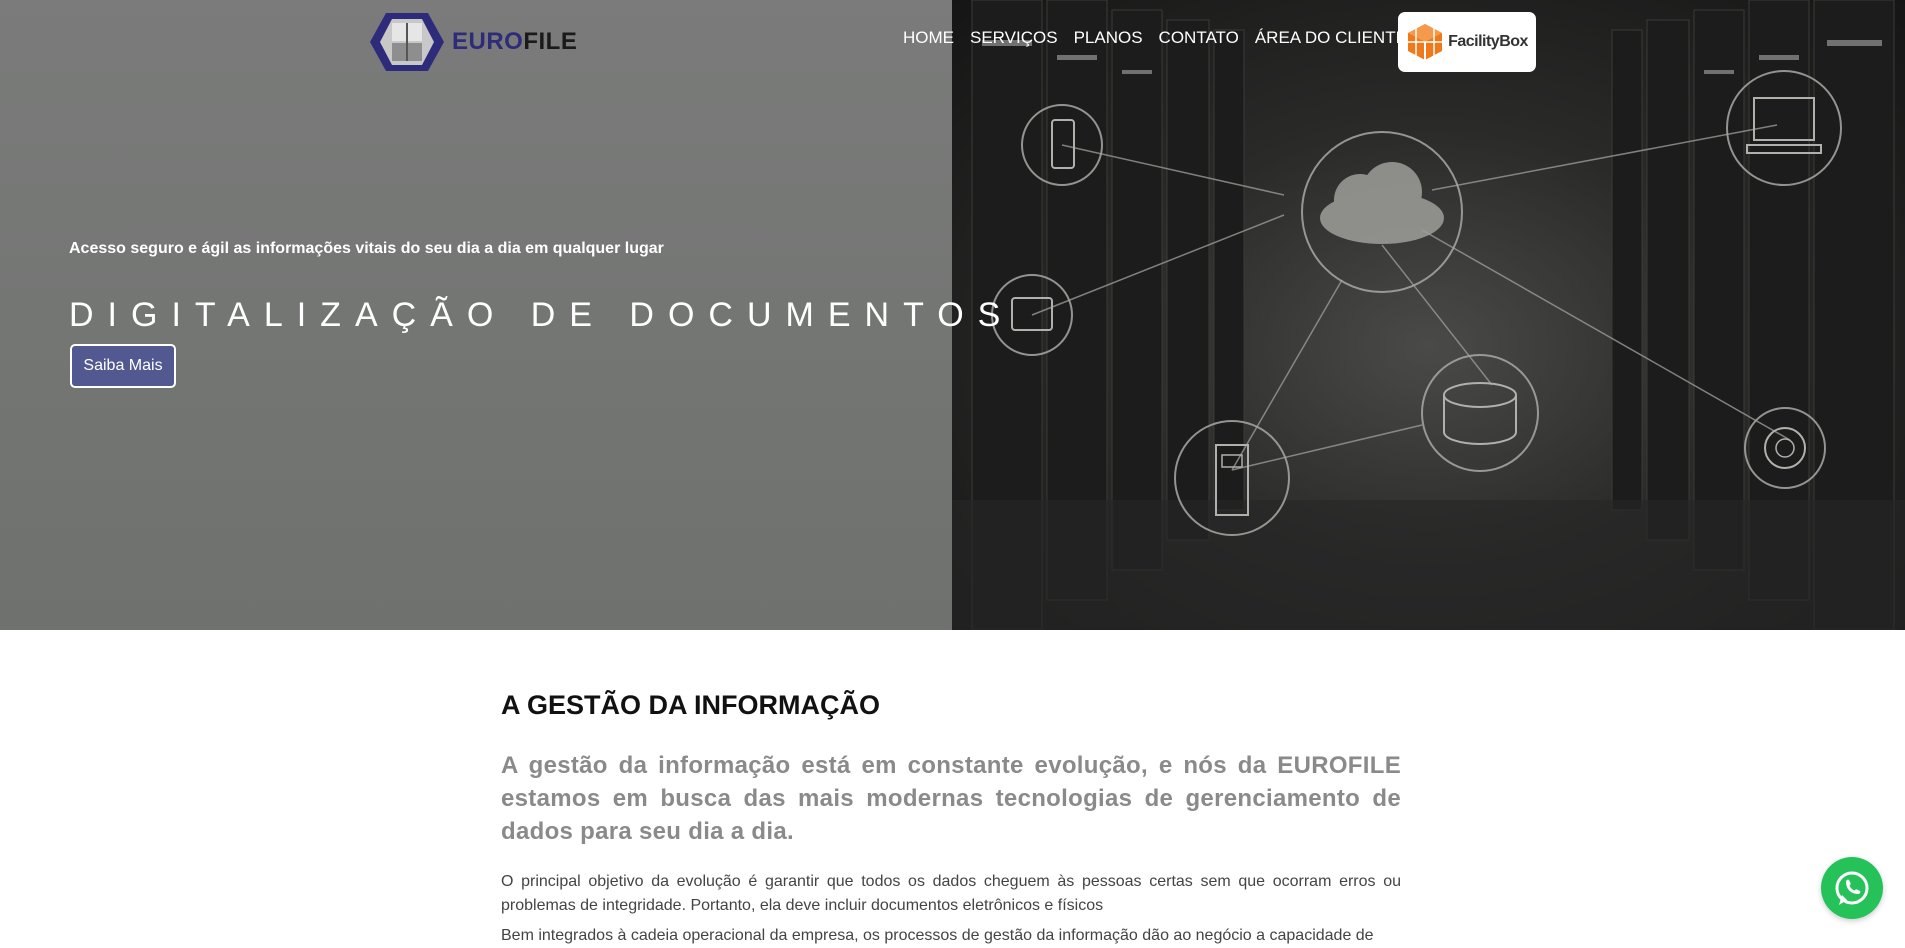  I want to click on saiba-mais-button: Saiba Mais, so click(123, 366).